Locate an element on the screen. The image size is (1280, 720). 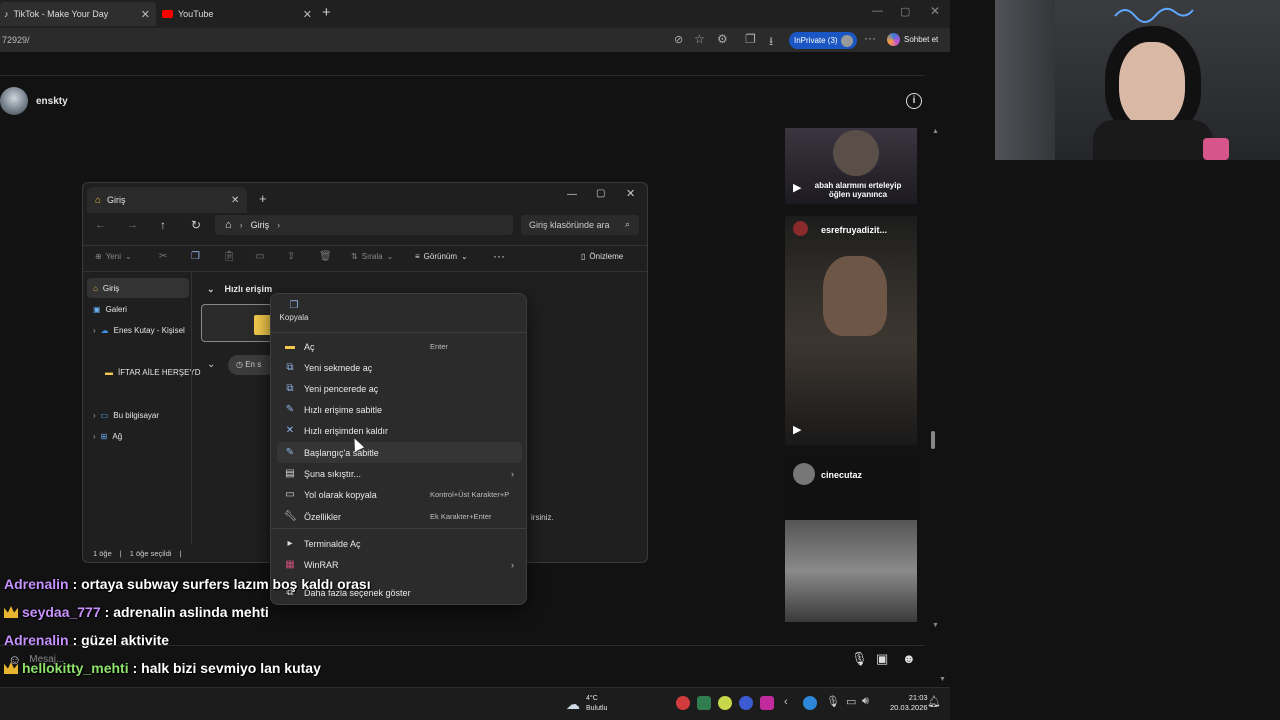
sort-icon: ⇅ is located at coordinates (354, 256).